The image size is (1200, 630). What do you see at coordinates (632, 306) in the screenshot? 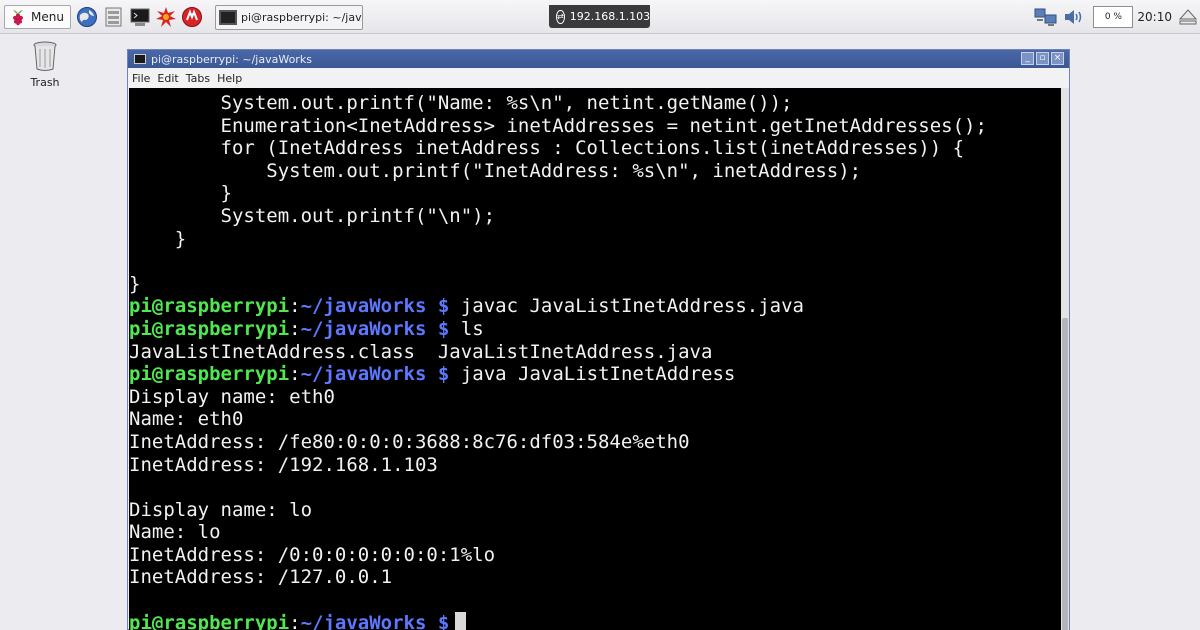
I see `command-text: javac JavaListInetAddress.java` at bounding box center [632, 306].